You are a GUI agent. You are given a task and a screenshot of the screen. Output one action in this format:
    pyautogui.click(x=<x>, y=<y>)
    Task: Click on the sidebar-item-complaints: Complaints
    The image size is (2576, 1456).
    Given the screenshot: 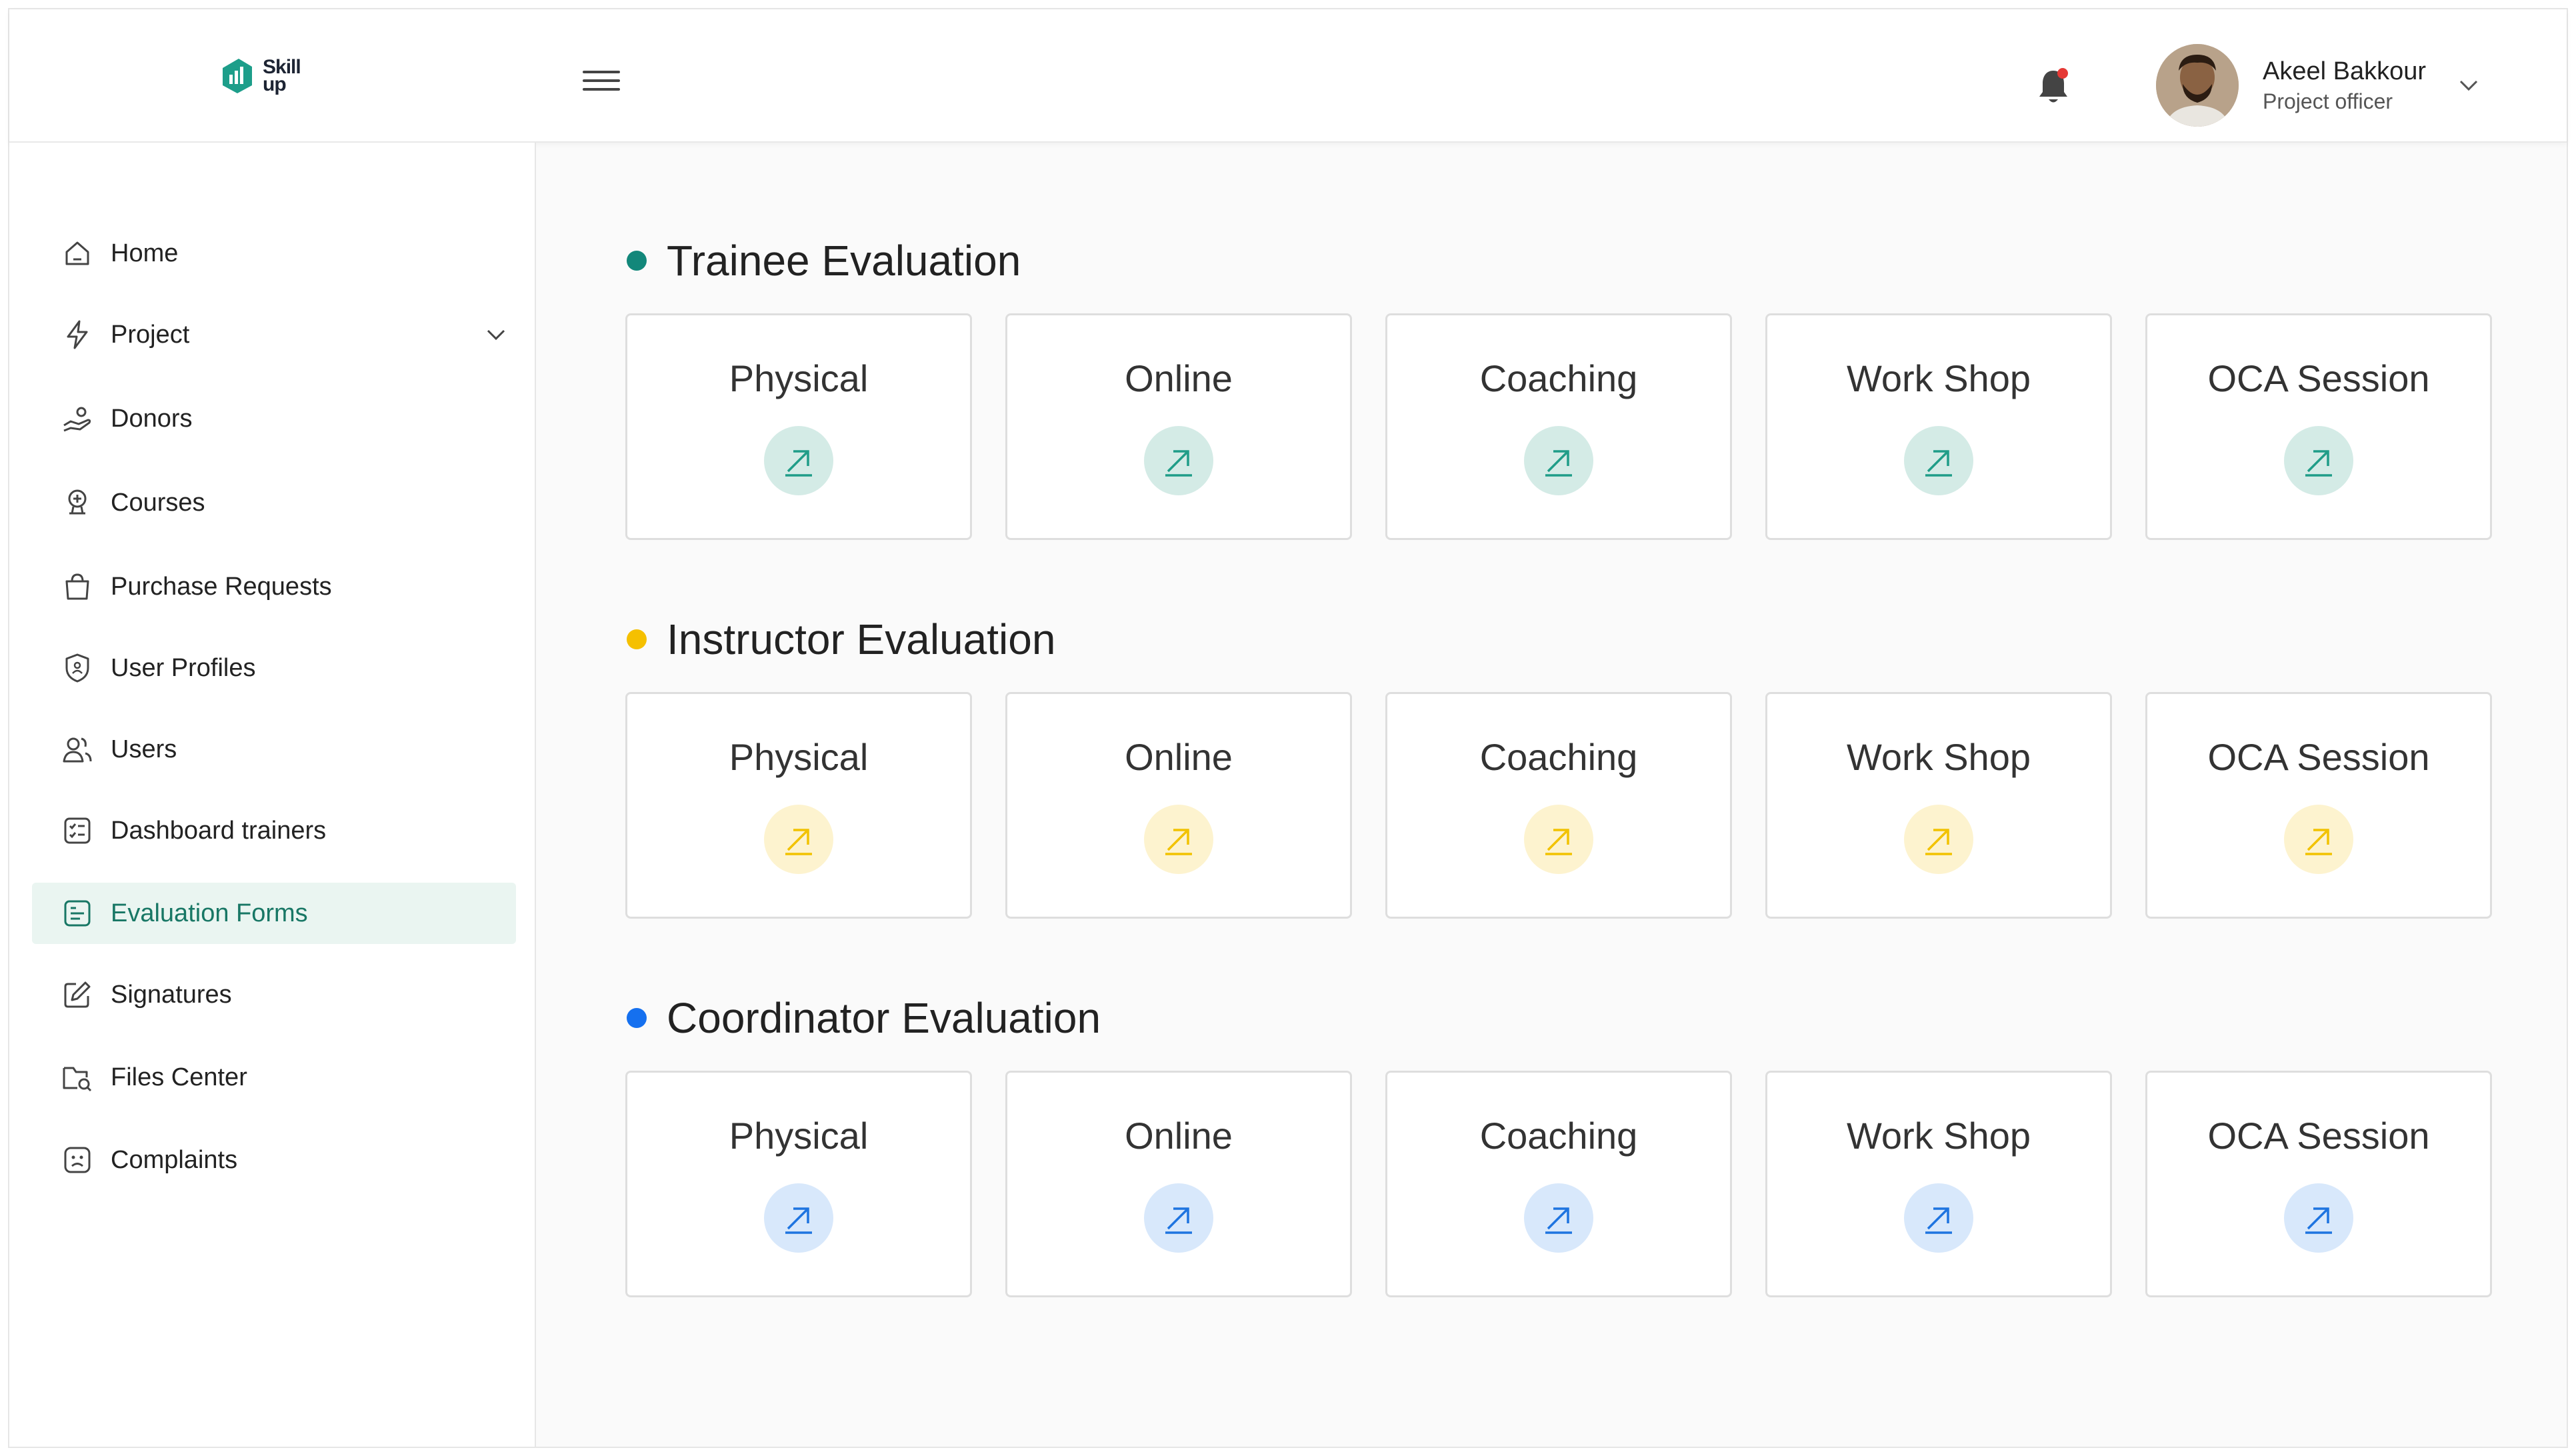 What is the action you would take?
    pyautogui.click(x=274, y=1160)
    